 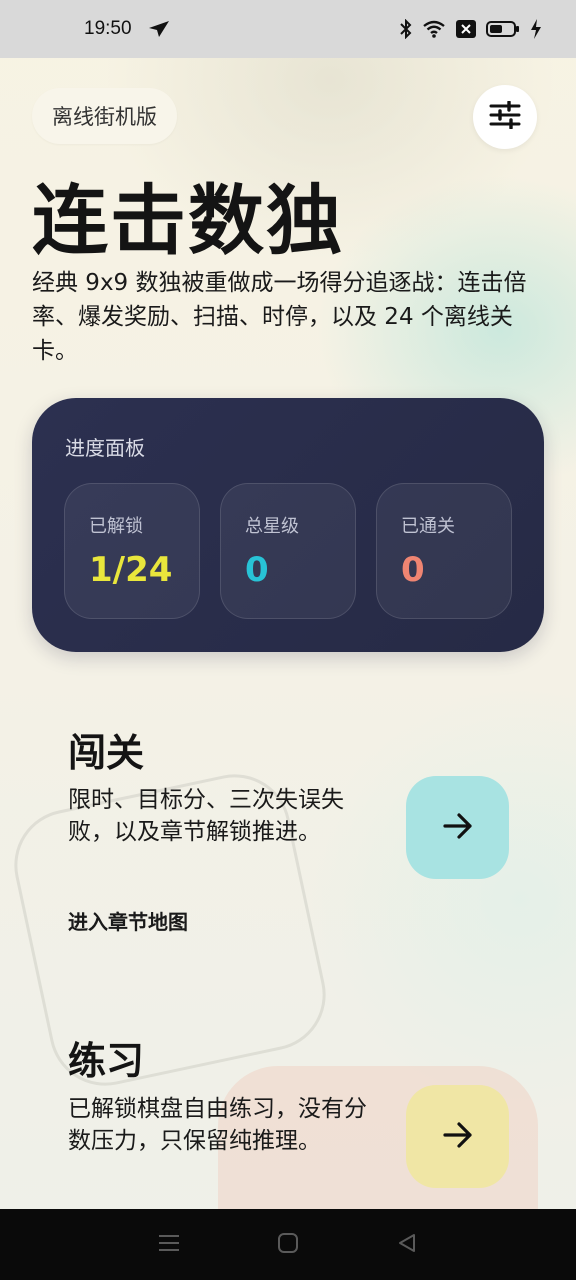 What do you see at coordinates (106, 753) in the screenshot?
I see `challenge-title: 闯关` at bounding box center [106, 753].